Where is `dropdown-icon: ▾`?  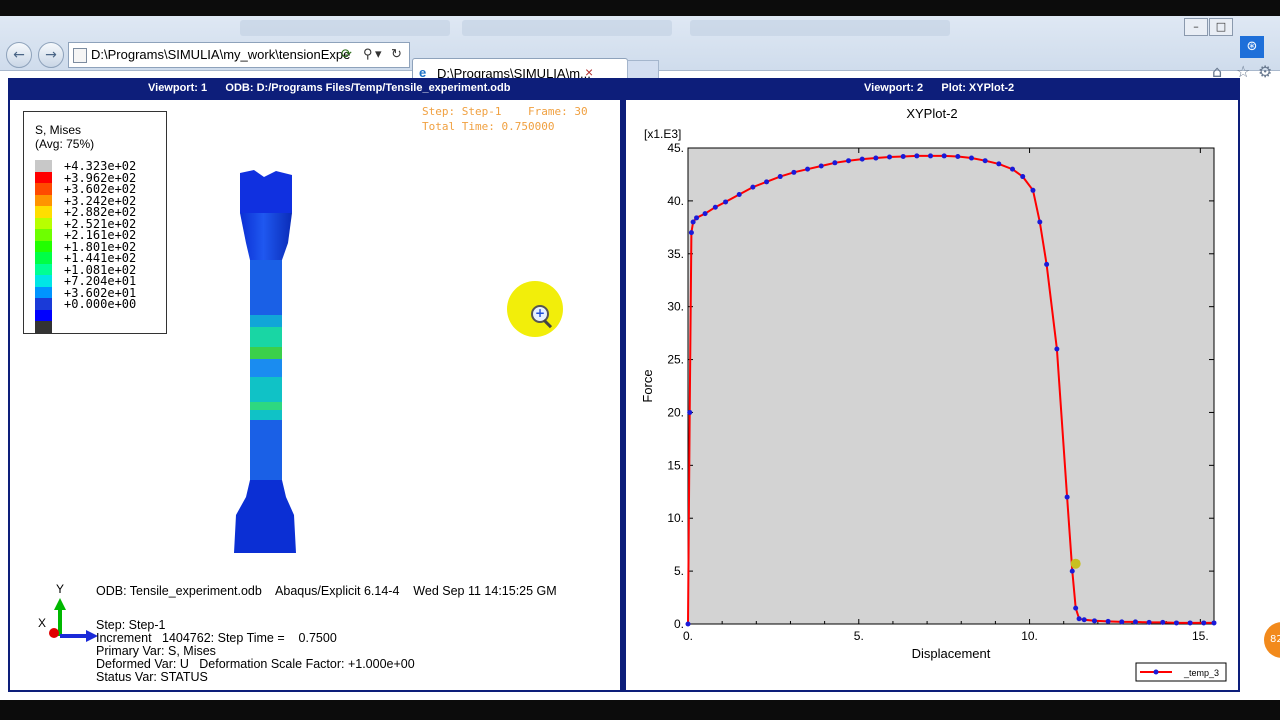
dropdown-icon: ▾ is located at coordinates (378, 54).